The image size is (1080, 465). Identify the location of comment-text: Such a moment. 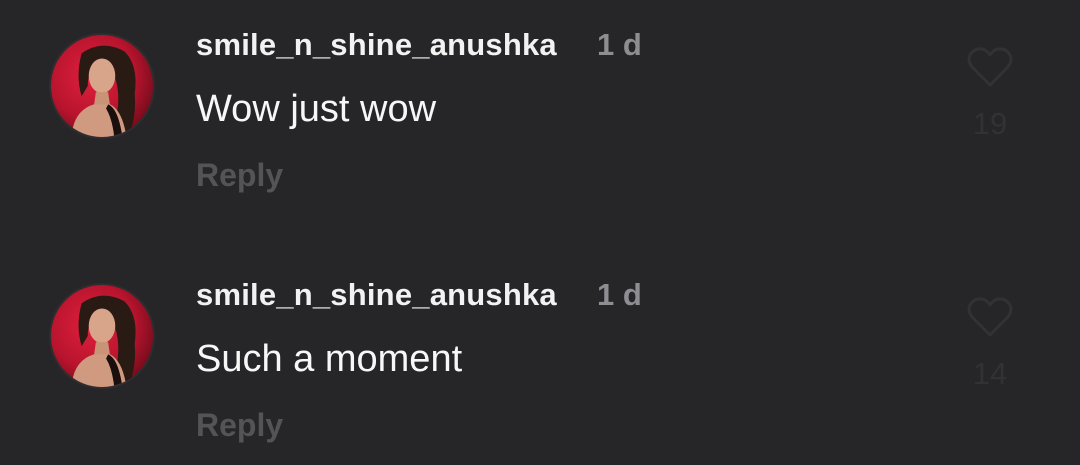
(329, 359).